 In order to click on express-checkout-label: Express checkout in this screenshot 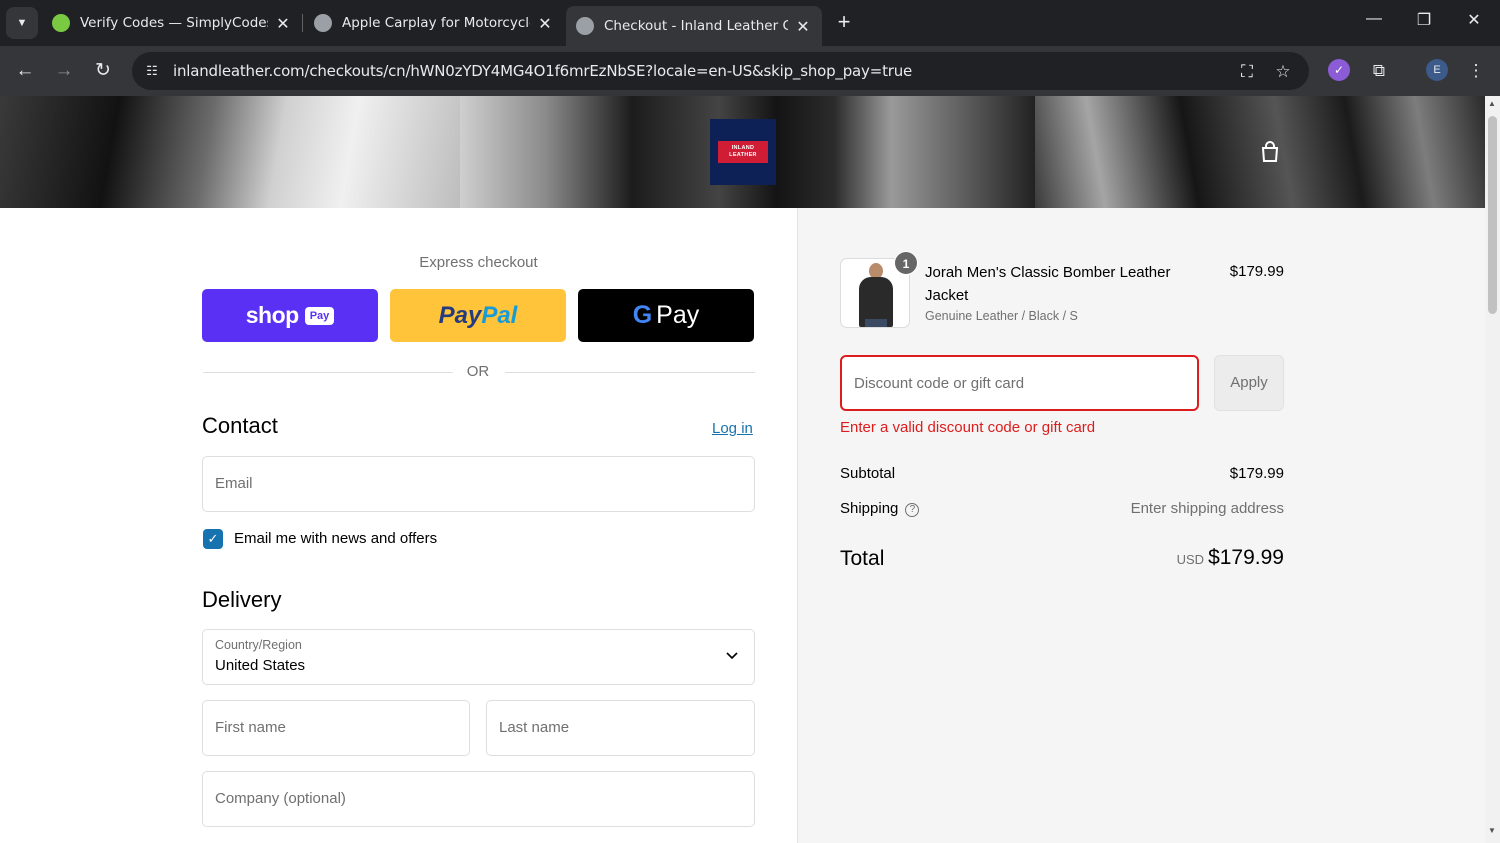, I will do `click(478, 262)`.